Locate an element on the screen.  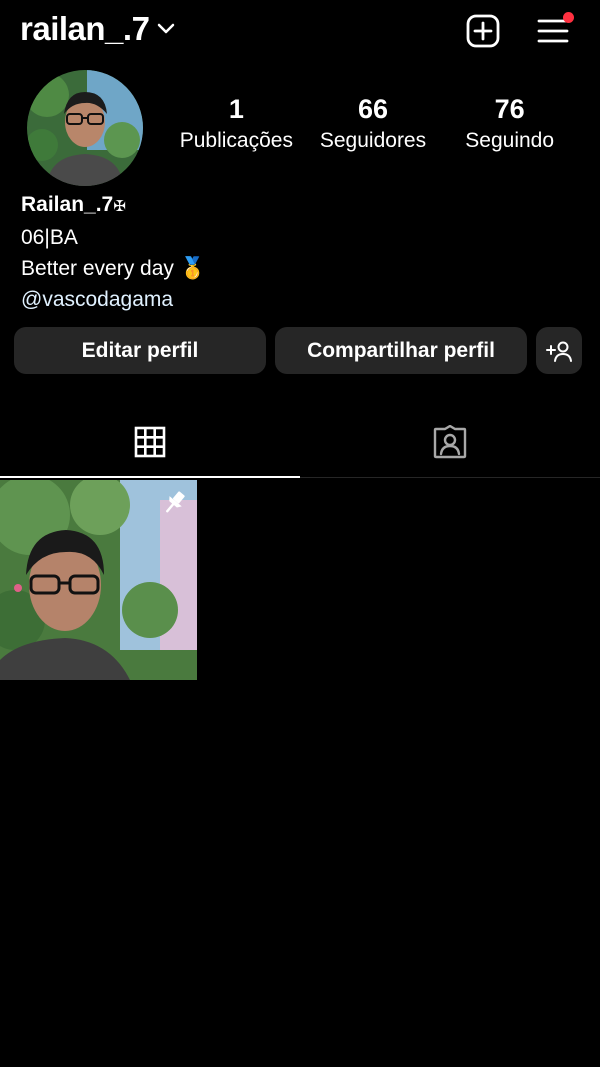
chevron-down-icon is located at coordinates (166, 31).